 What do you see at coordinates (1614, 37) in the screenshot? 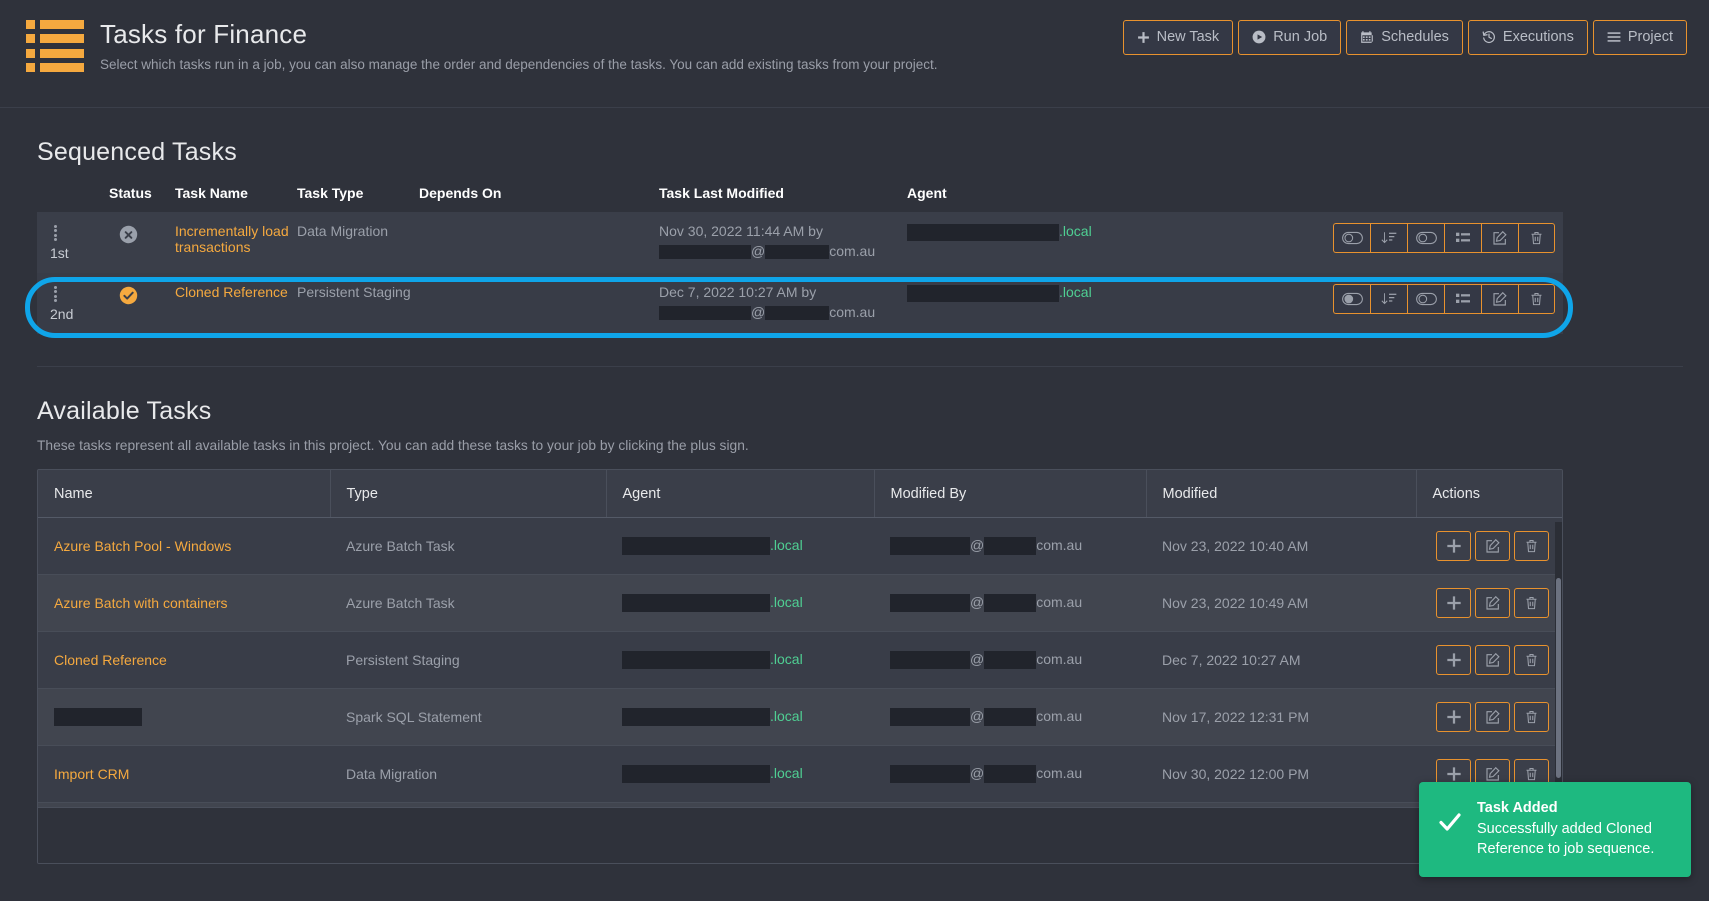
I see `hamburger-icon` at bounding box center [1614, 37].